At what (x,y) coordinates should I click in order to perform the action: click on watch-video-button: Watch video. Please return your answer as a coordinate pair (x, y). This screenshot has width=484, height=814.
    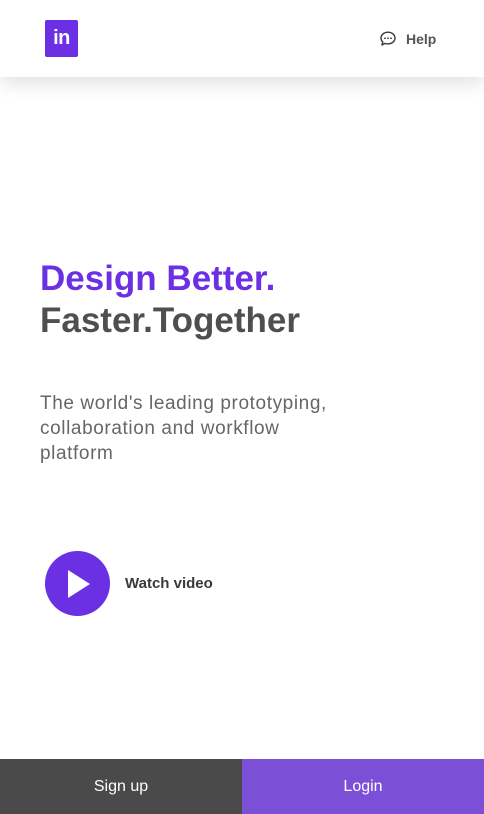
    Looking at the image, I should click on (129, 583).